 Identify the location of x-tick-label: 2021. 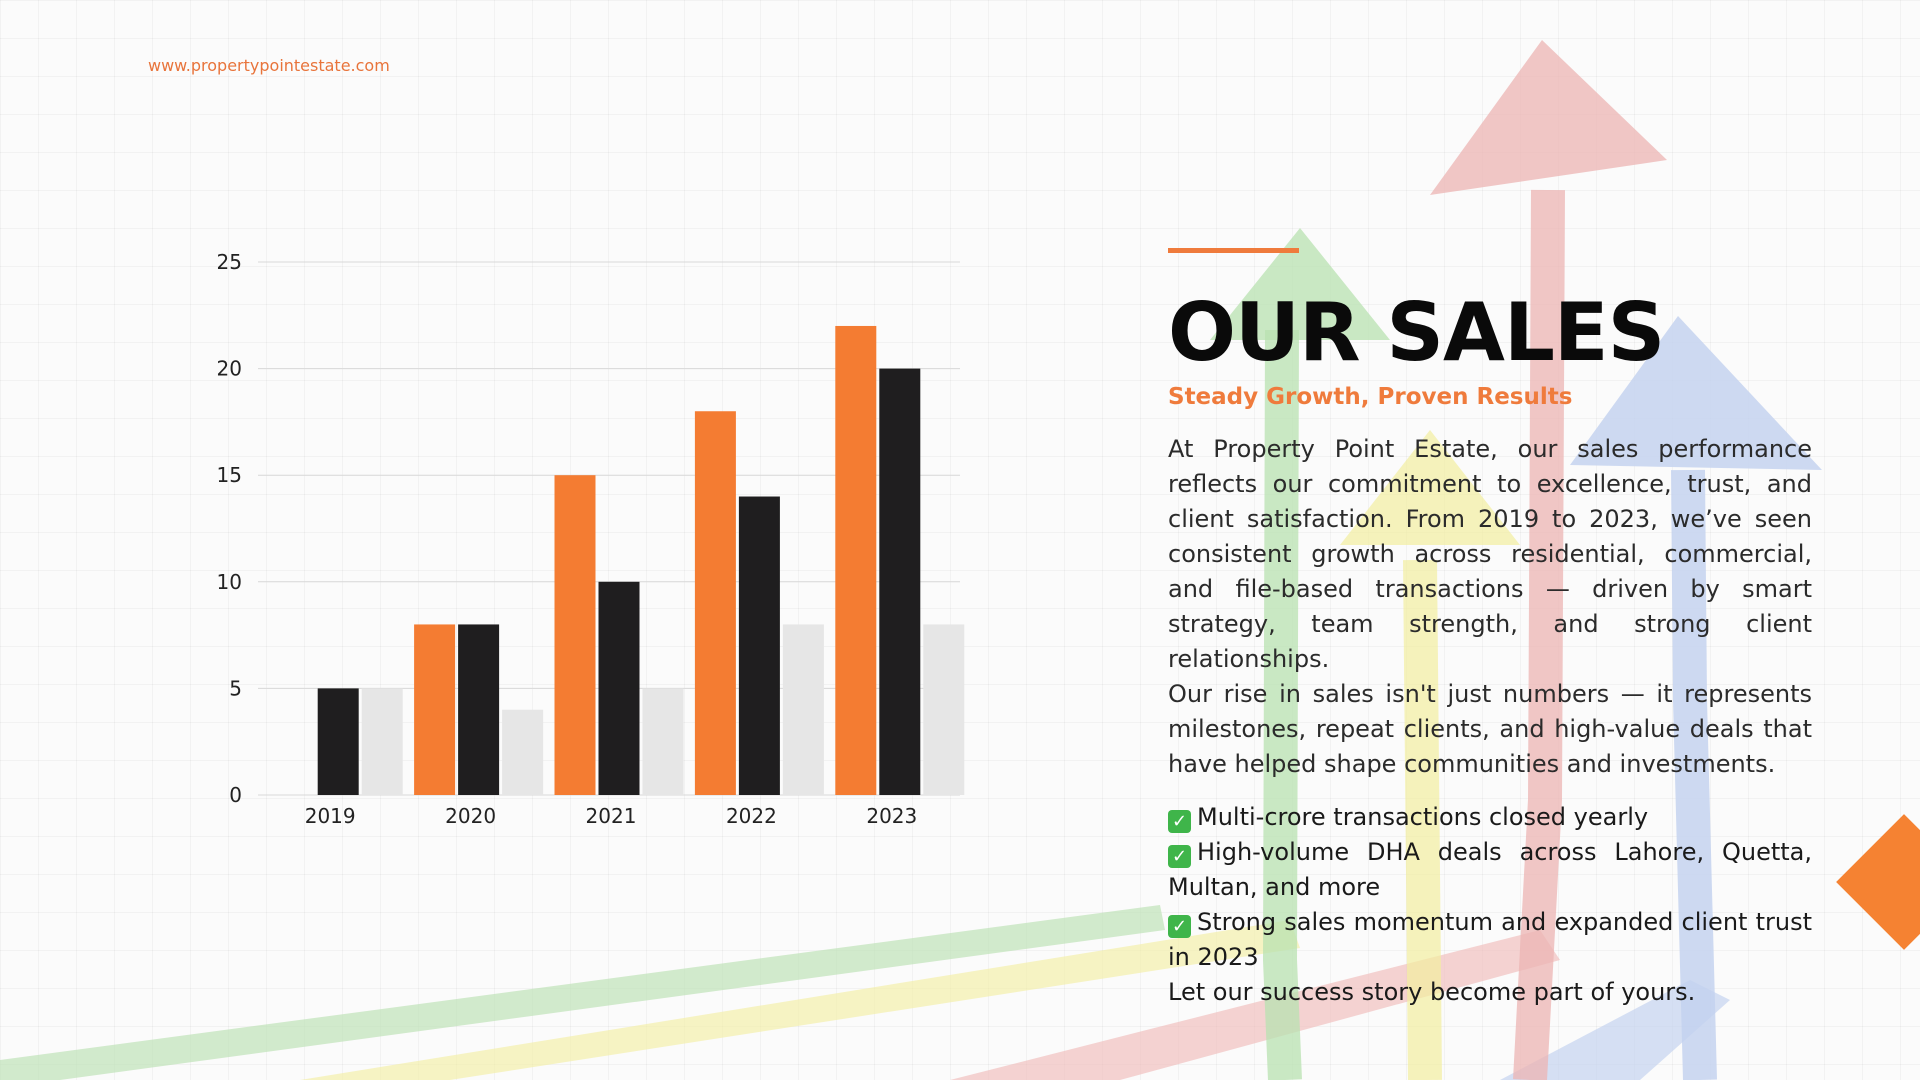
(611, 816).